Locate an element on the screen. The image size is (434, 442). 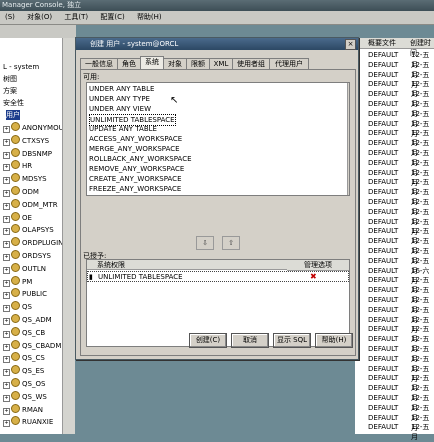
menu-item-help: 帮助(H) is located at coordinates (149, 17).